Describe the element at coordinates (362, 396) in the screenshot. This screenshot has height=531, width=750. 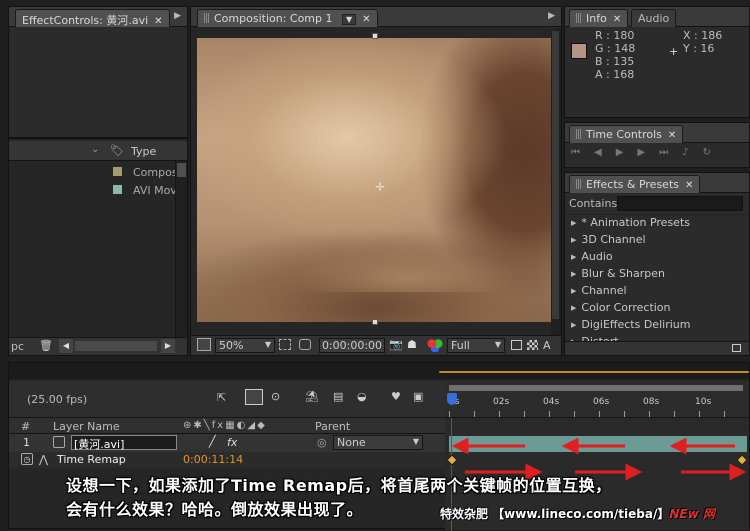
I see `motion-blur-icon: ◒` at that location.